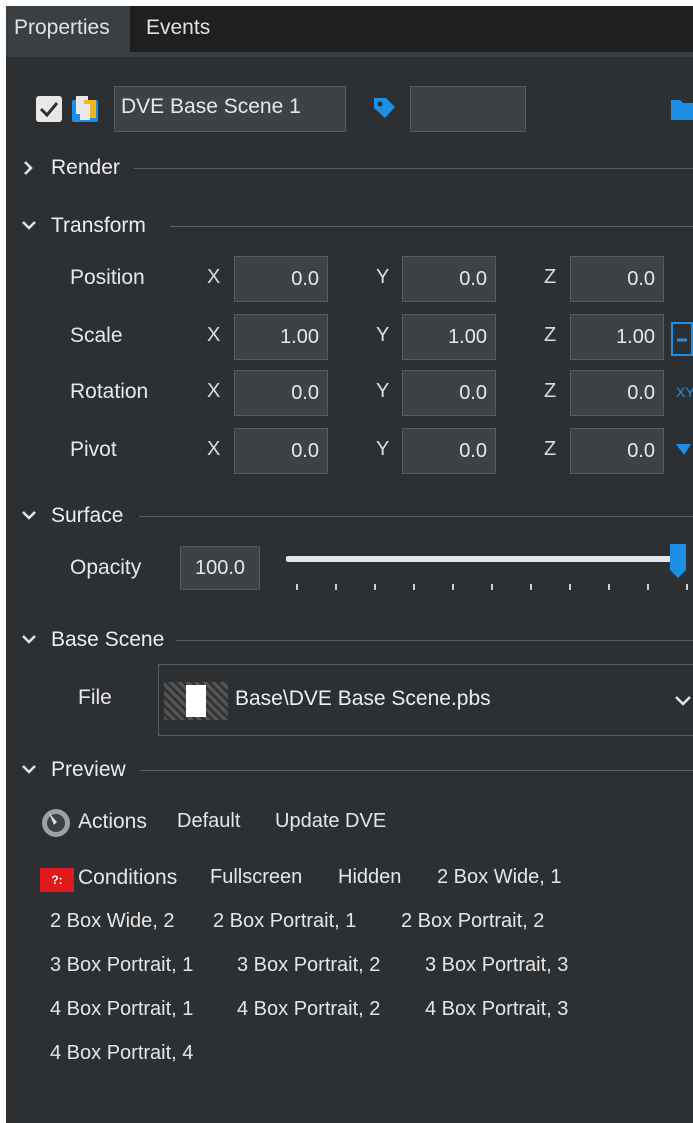  Describe the element at coordinates (281, 451) in the screenshot. I see `pivot-x-field: 0.0` at that location.